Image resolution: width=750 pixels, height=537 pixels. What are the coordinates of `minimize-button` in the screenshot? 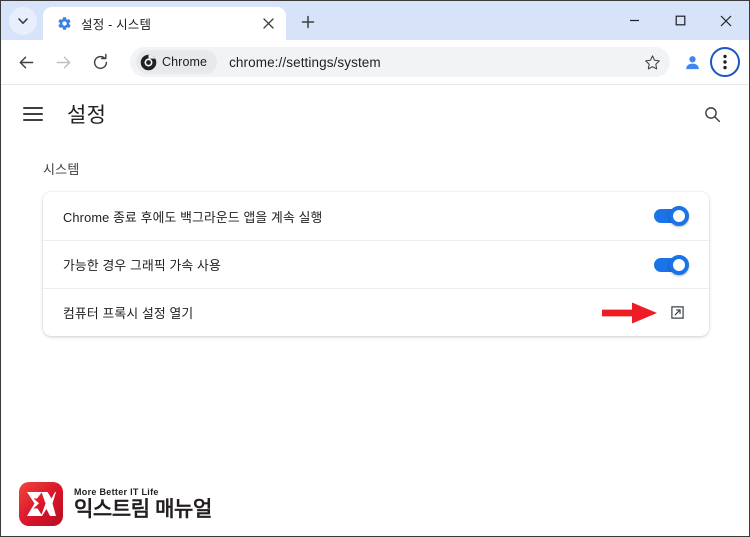 It's located at (634, 20).